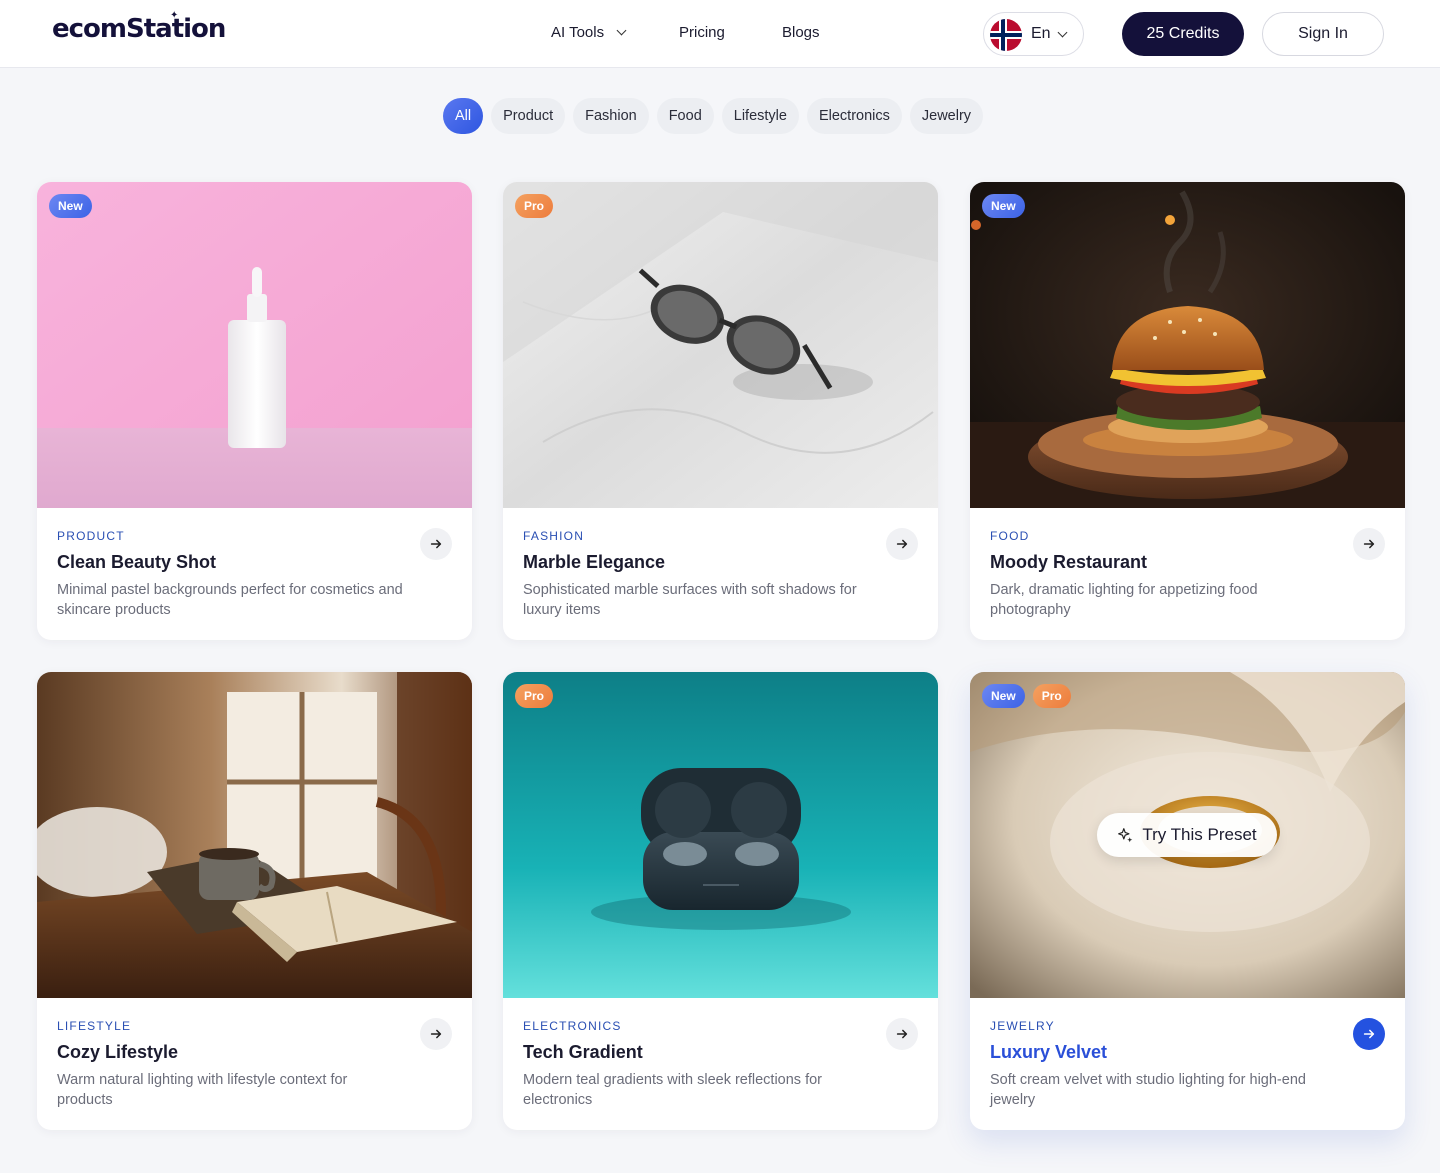 The height and width of the screenshot is (1173, 1440). What do you see at coordinates (1199, 834) in the screenshot?
I see `try-preset-label: Try This Preset` at bounding box center [1199, 834].